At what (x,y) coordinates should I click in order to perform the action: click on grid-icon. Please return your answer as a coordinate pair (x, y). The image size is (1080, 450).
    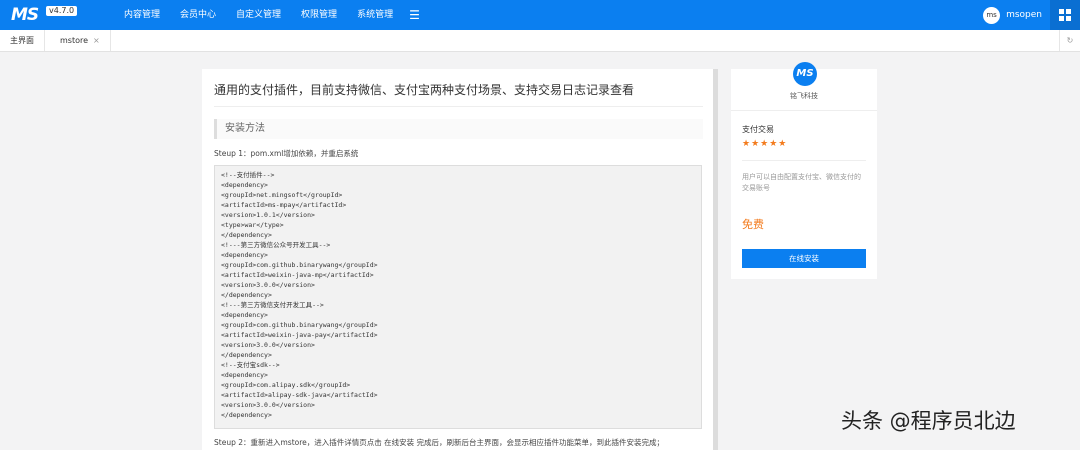
    Looking at the image, I should click on (1065, 15).